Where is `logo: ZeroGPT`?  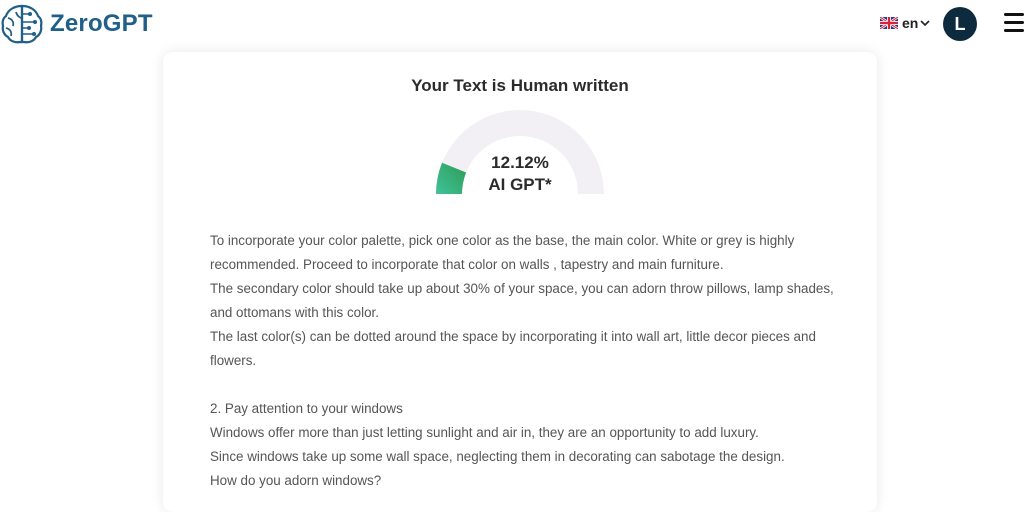 logo: ZeroGPT is located at coordinates (76, 24).